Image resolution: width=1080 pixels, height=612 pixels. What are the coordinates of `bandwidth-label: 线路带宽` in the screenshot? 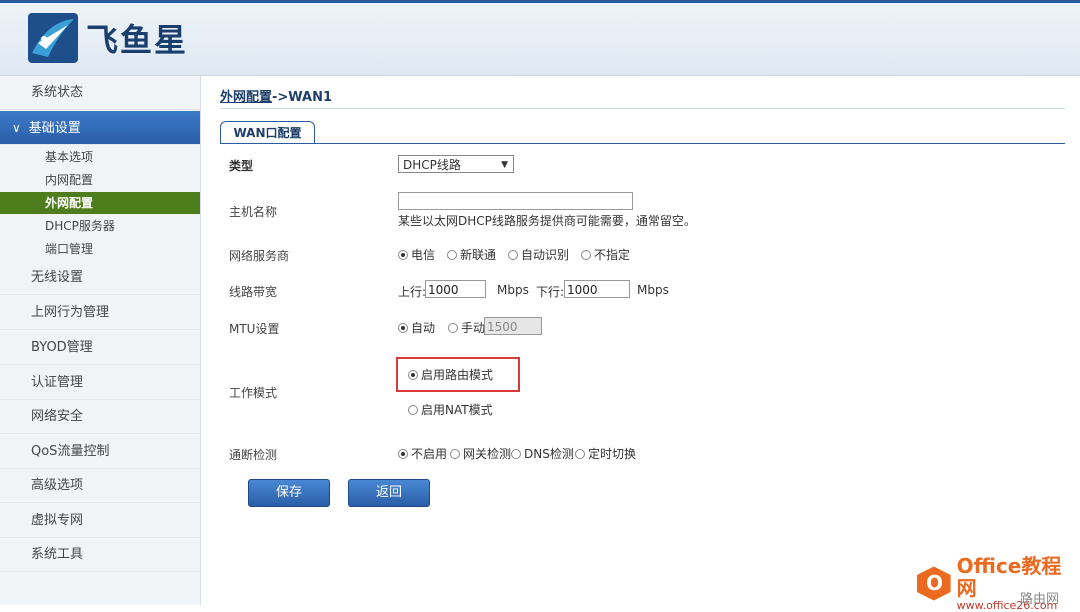 It's located at (253, 292).